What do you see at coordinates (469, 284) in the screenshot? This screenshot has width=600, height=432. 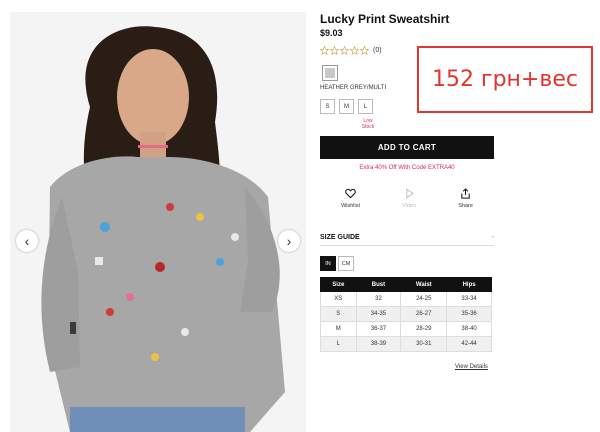 I see `column-header: Hips` at bounding box center [469, 284].